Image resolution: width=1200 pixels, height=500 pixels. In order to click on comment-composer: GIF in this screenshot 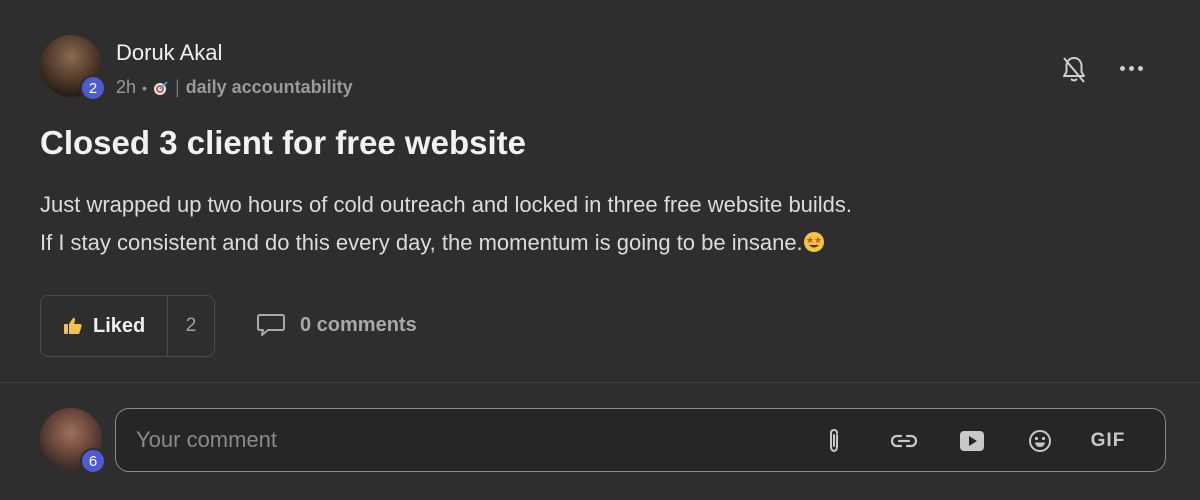, I will do `click(640, 440)`.